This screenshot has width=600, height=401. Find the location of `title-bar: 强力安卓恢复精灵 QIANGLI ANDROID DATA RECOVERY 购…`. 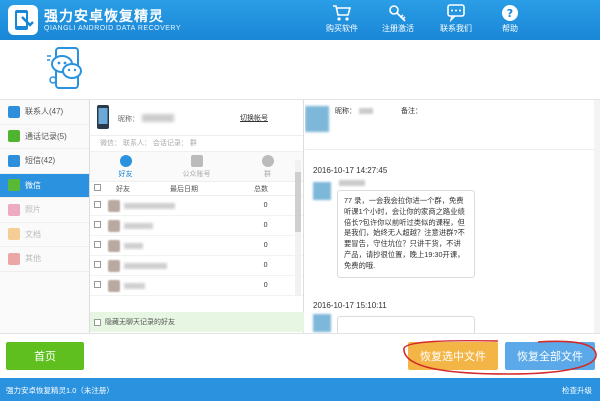

title-bar: 强力安卓恢复精灵 QIANGLI ANDROID DATA RECOVERY 购… is located at coordinates (300, 20).